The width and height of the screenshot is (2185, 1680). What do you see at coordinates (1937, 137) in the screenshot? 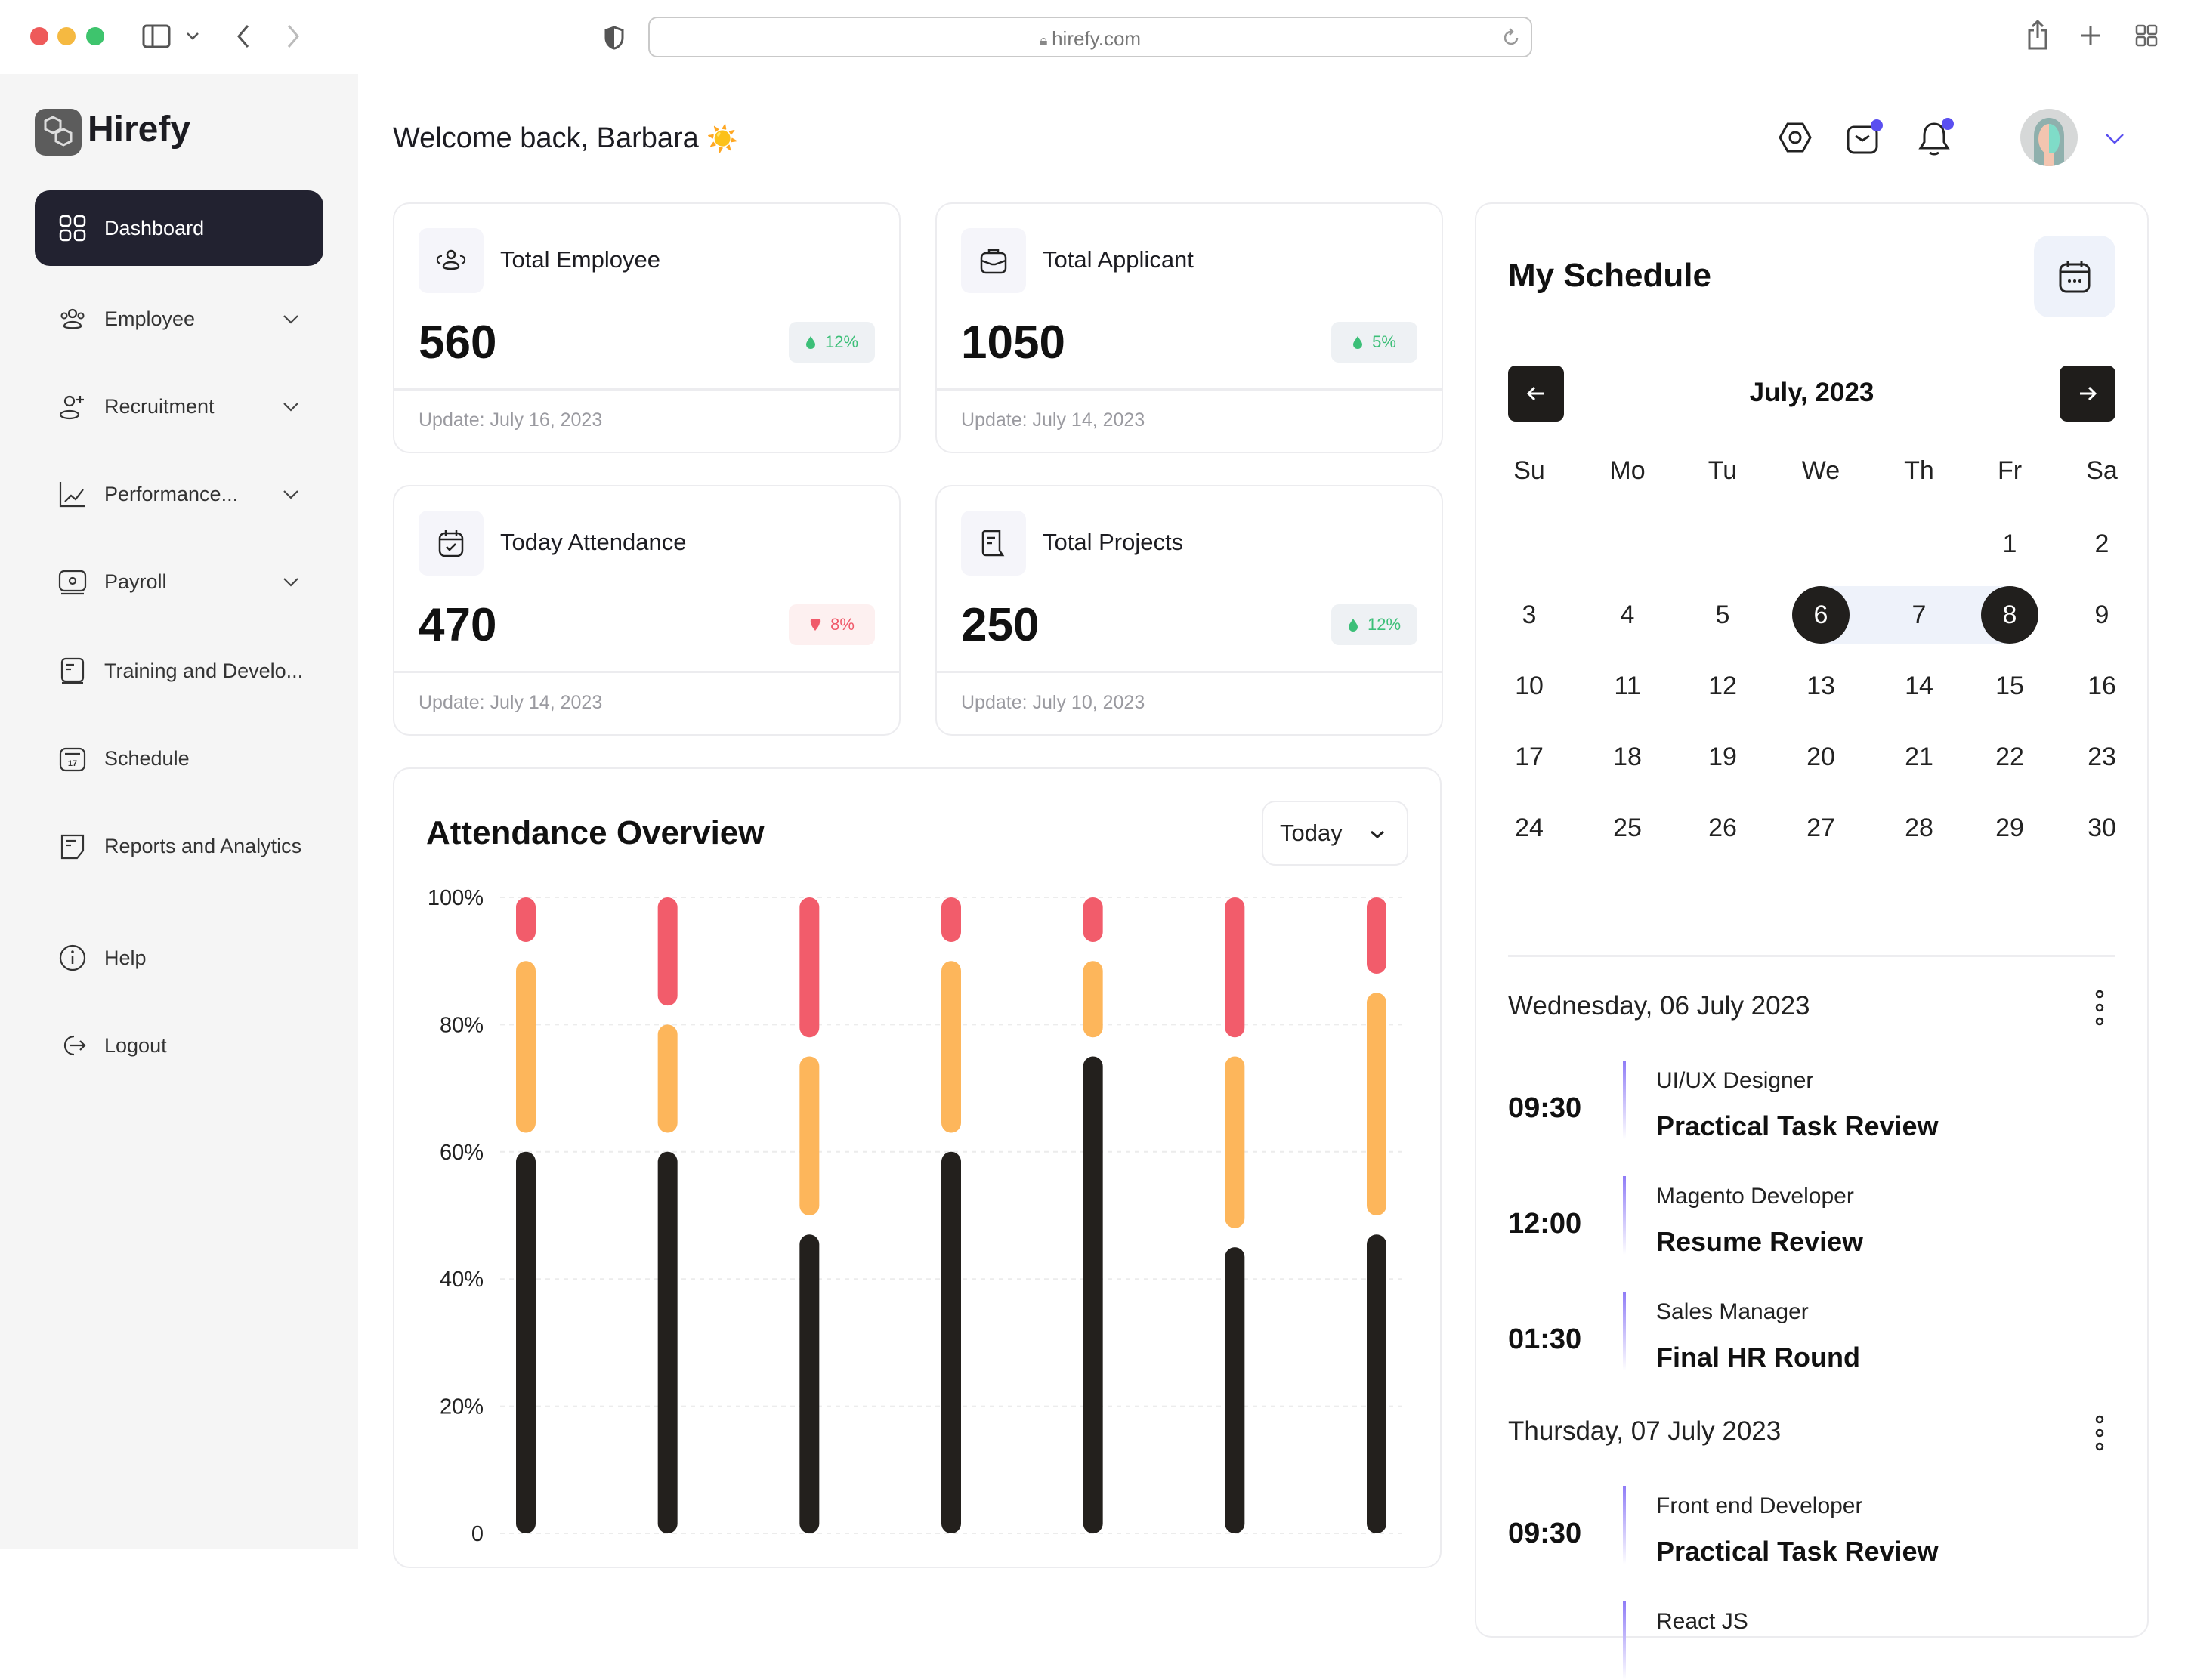
I see `notifications-button` at bounding box center [1937, 137].